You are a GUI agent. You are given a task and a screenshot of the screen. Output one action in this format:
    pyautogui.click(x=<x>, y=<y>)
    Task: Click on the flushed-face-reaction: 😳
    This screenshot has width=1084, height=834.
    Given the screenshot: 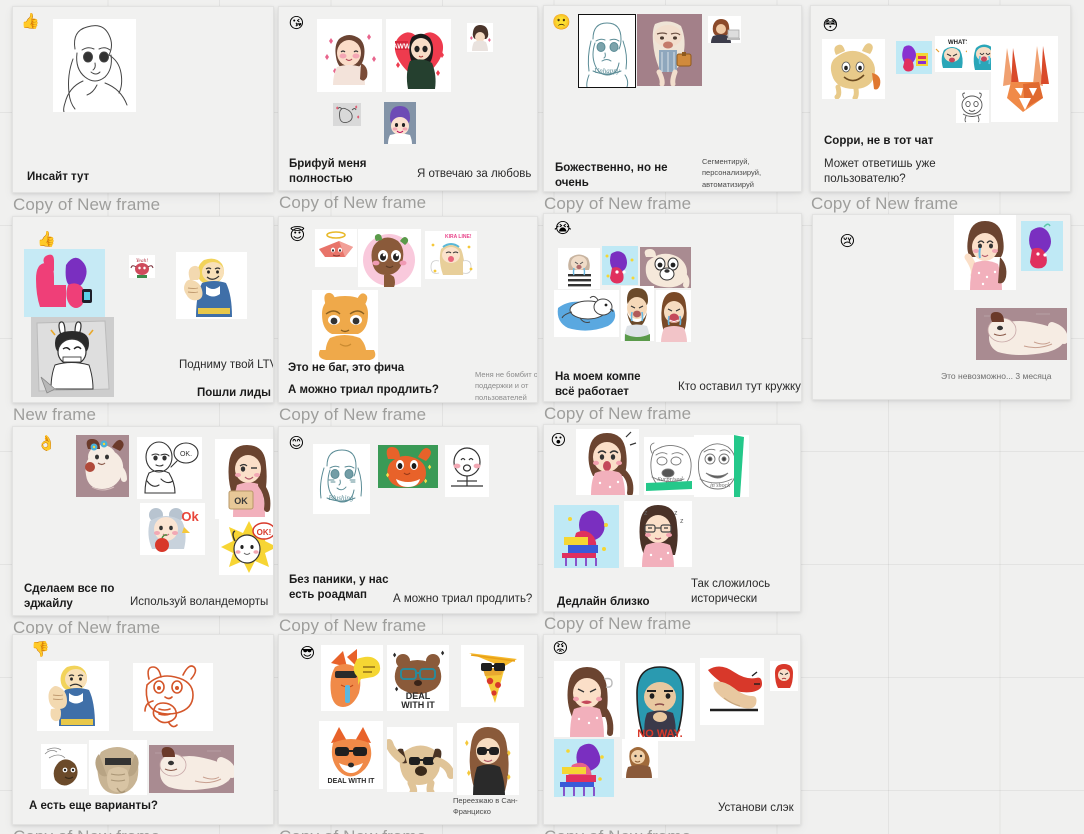 What is the action you would take?
    pyautogui.click(x=830, y=25)
    